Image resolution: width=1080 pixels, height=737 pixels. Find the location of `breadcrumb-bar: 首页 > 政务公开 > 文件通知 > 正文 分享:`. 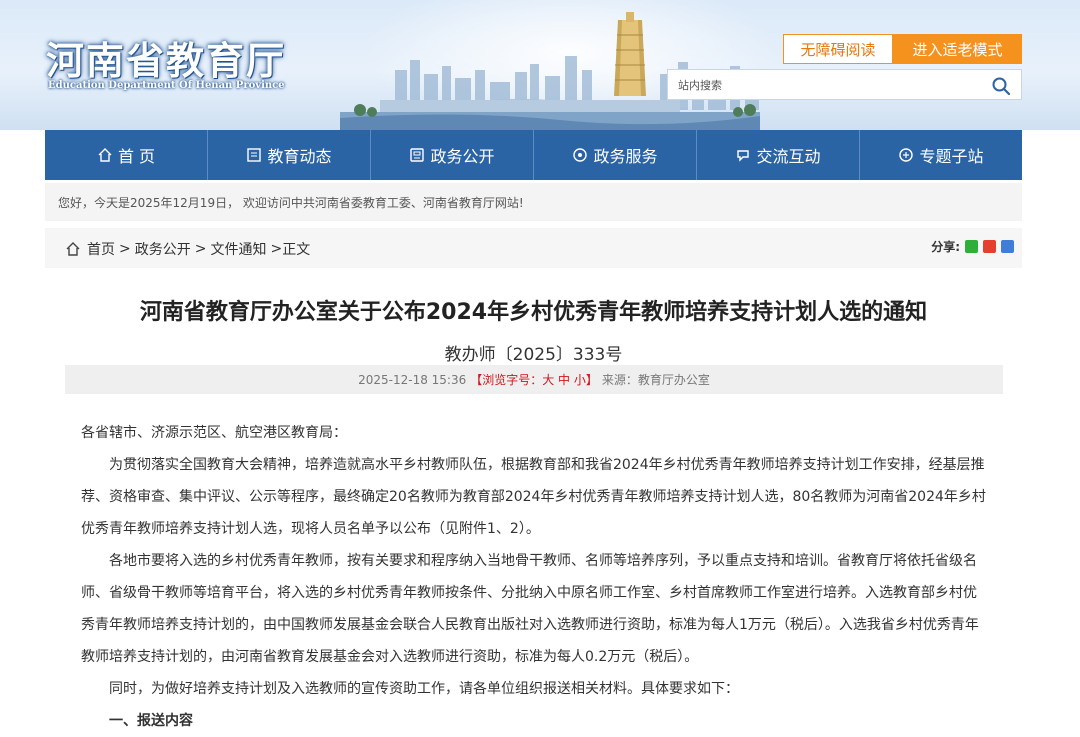

breadcrumb-bar: 首页 > 政务公开 > 文件通知 > 正文 分享: is located at coordinates (533, 248).